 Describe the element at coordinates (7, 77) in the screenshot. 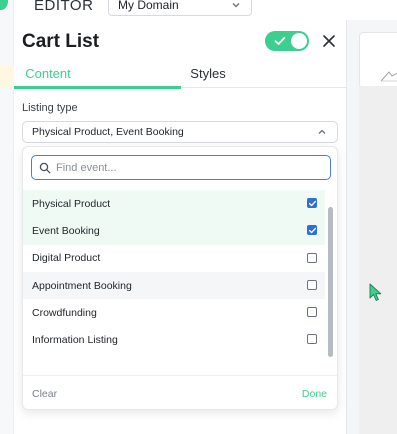

I see `left-gutter-highlight` at that location.